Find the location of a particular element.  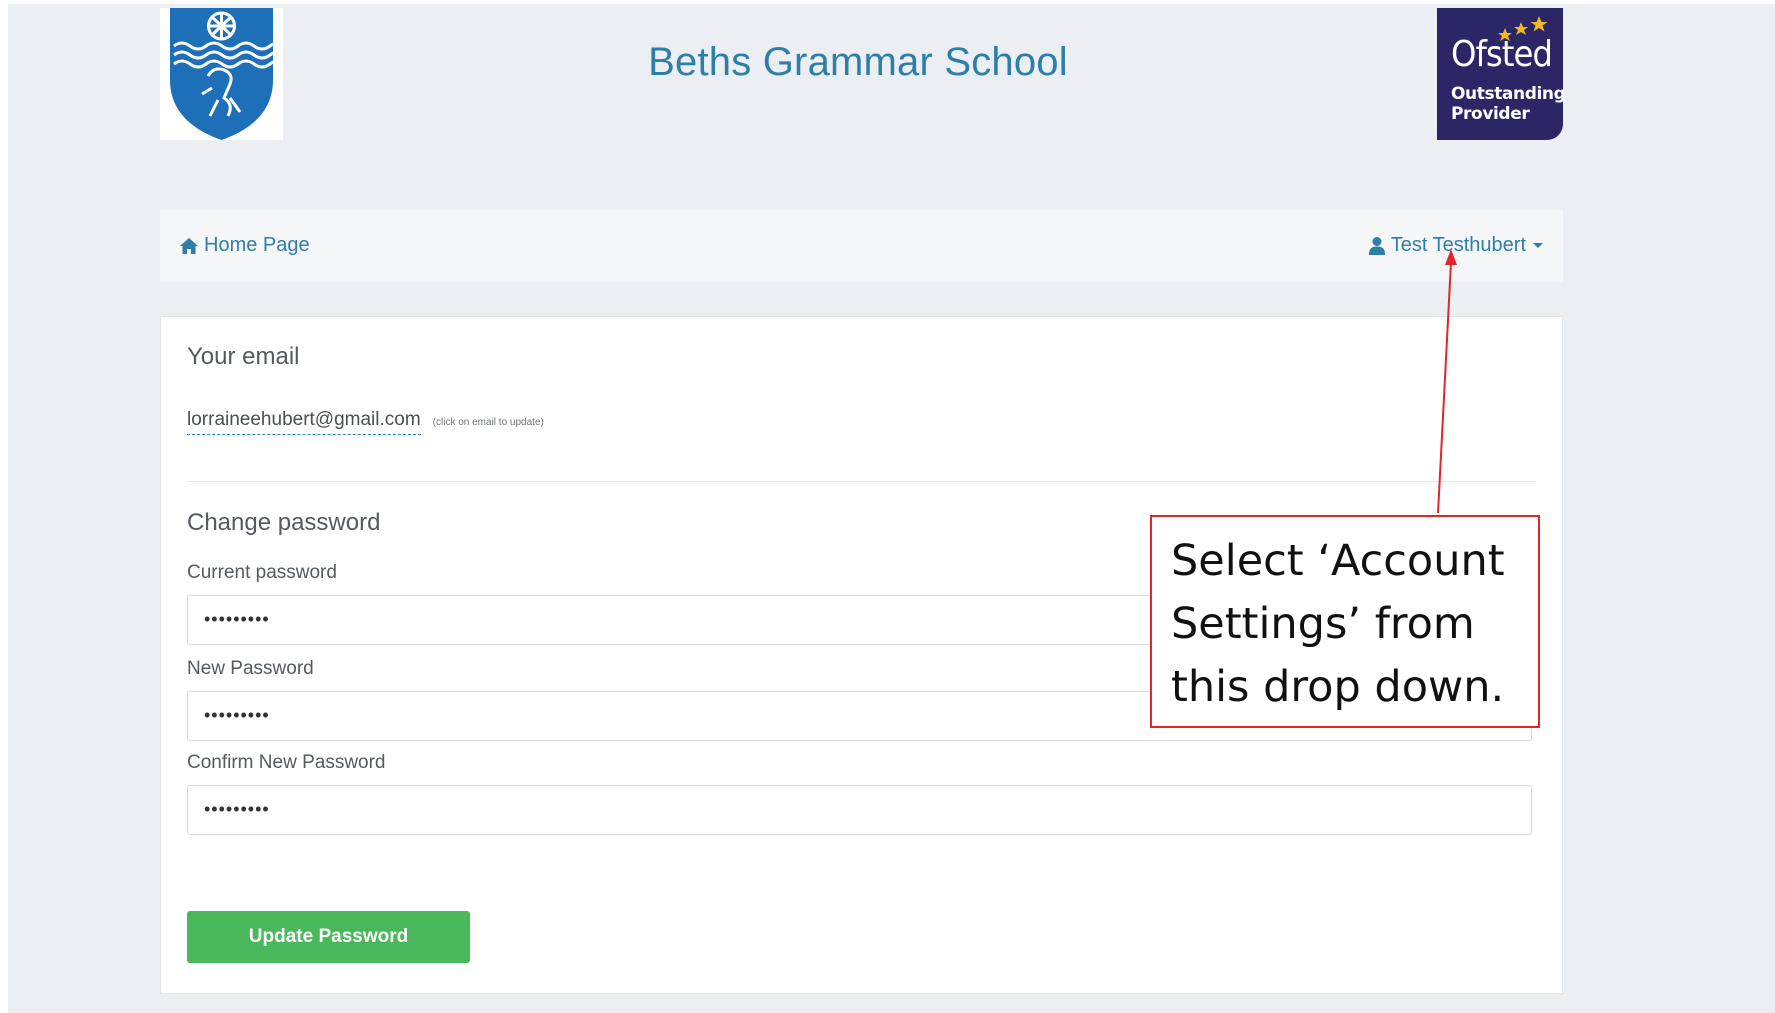

annotation-line-2: Settings’ from is located at coordinates (1323, 624).